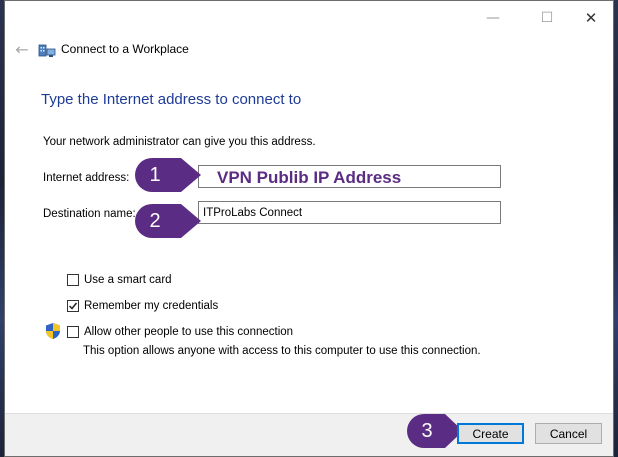 The width and height of the screenshot is (618, 457). I want to click on network-workplace-icon, so click(47, 50).